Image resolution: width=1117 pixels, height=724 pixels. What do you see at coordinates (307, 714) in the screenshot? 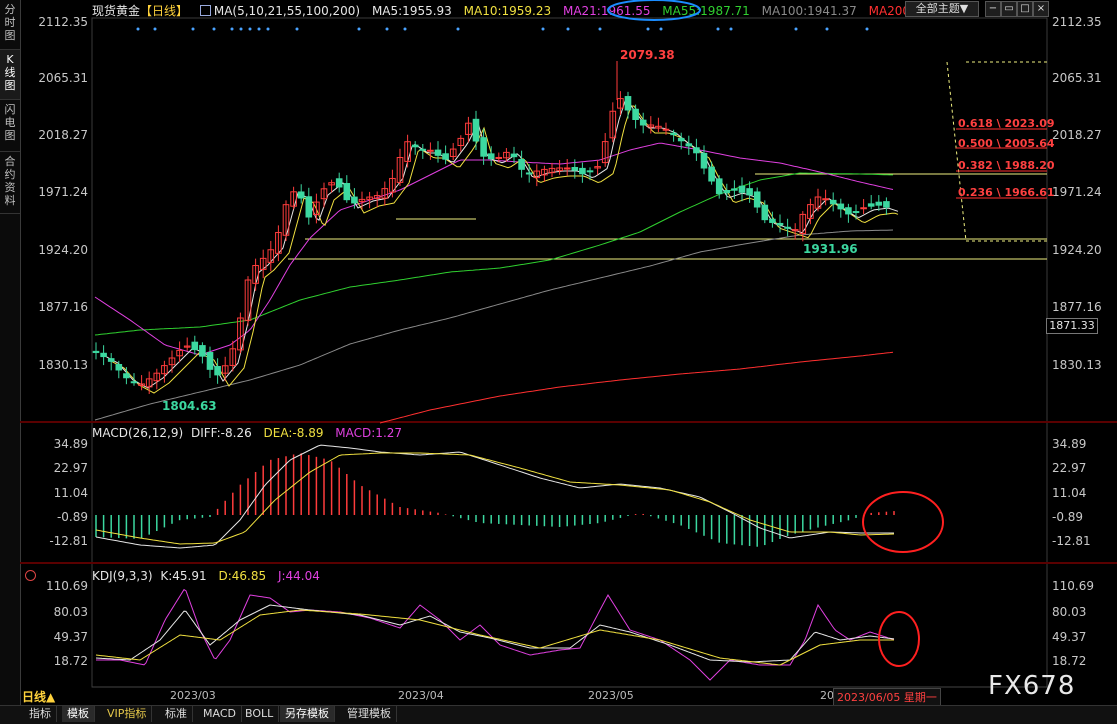
I see `tab-save-template: 另存模板` at bounding box center [307, 714].